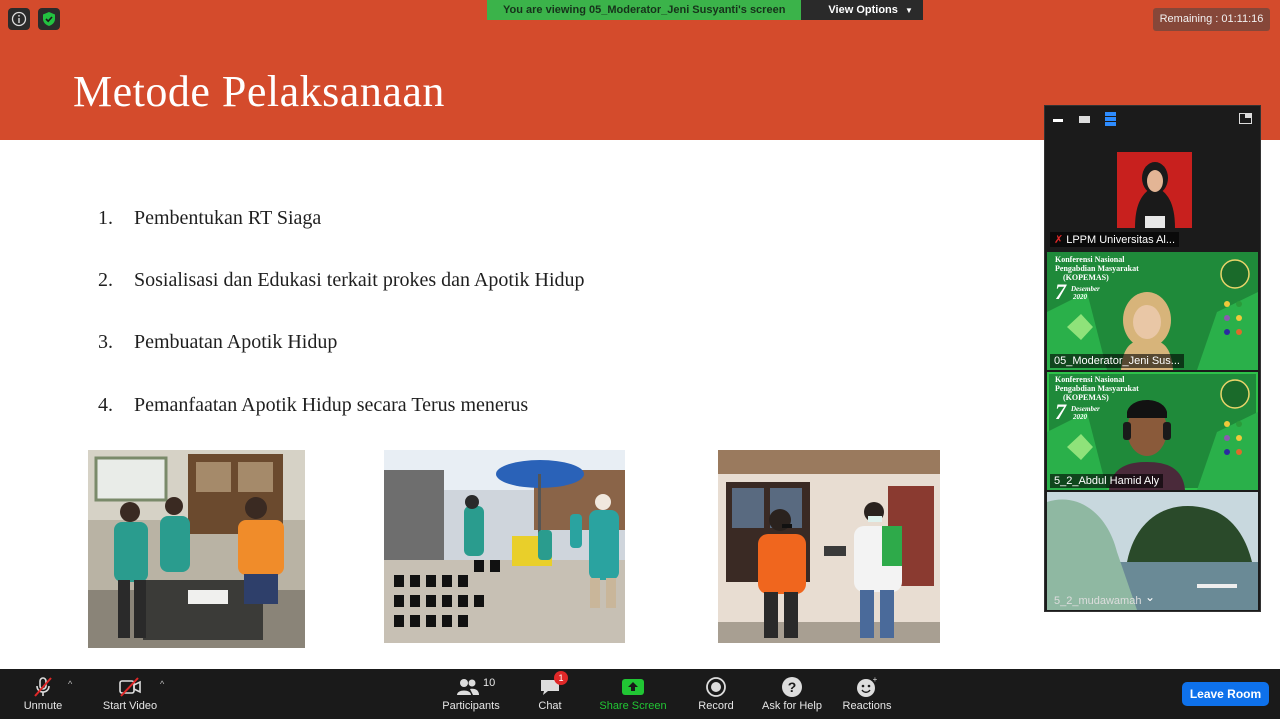  Describe the element at coordinates (633, 687) in the screenshot. I see `share-screen-icon` at that location.